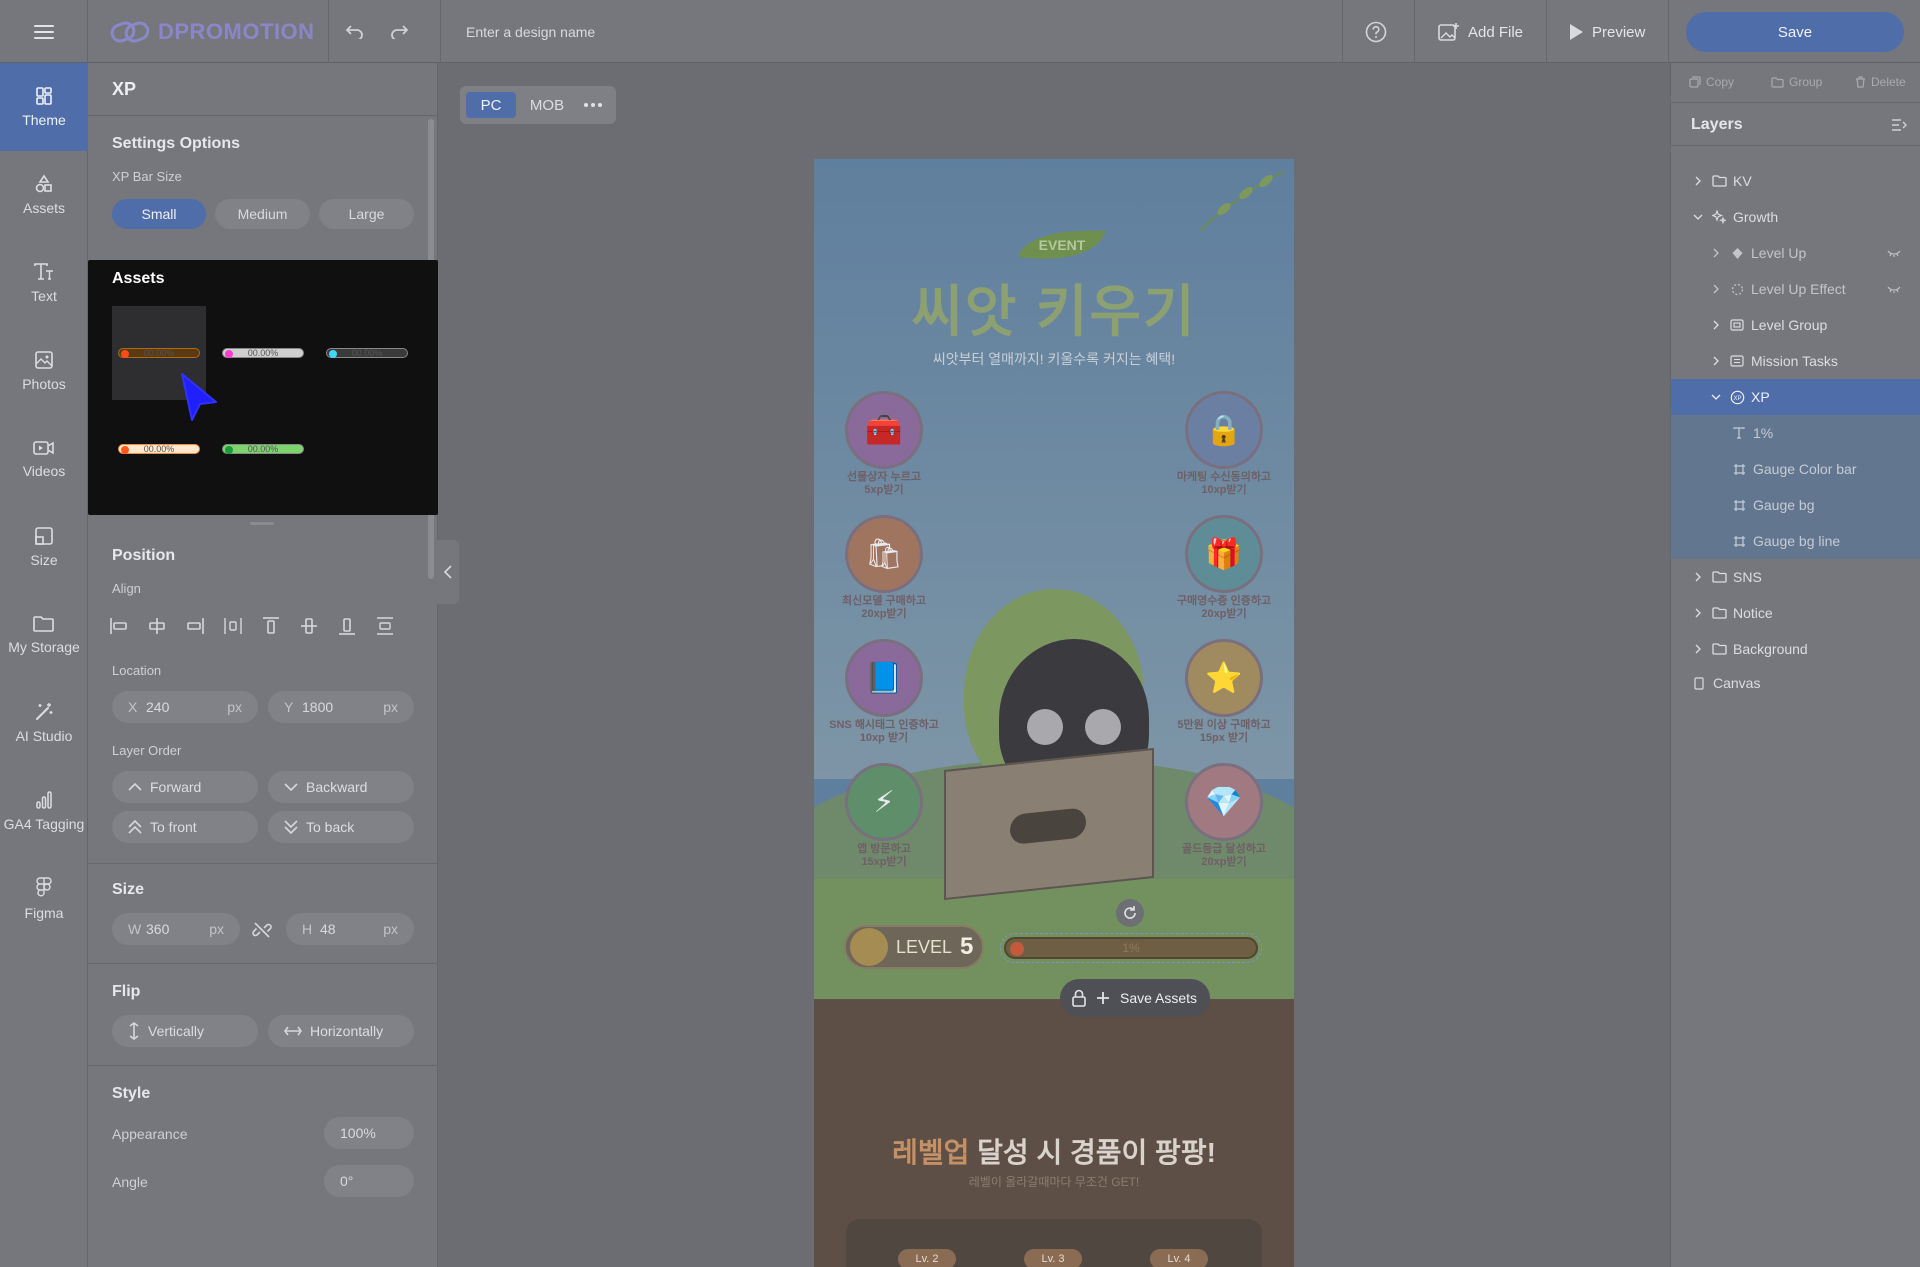 This screenshot has width=1920, height=1267. I want to click on angle-field: 0°, so click(369, 1181).